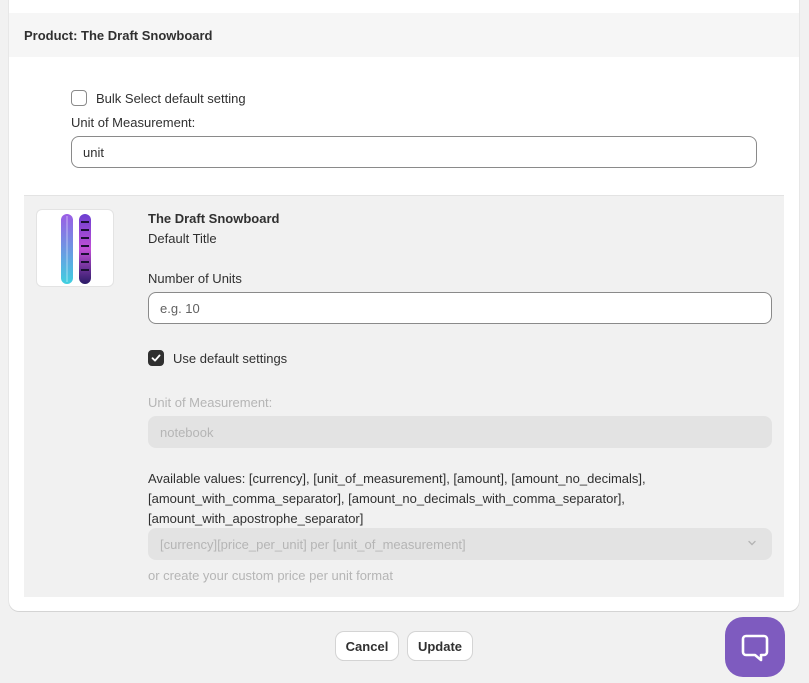  Describe the element at coordinates (214, 218) in the screenshot. I see `product-name: The Draft Snowboard` at that location.